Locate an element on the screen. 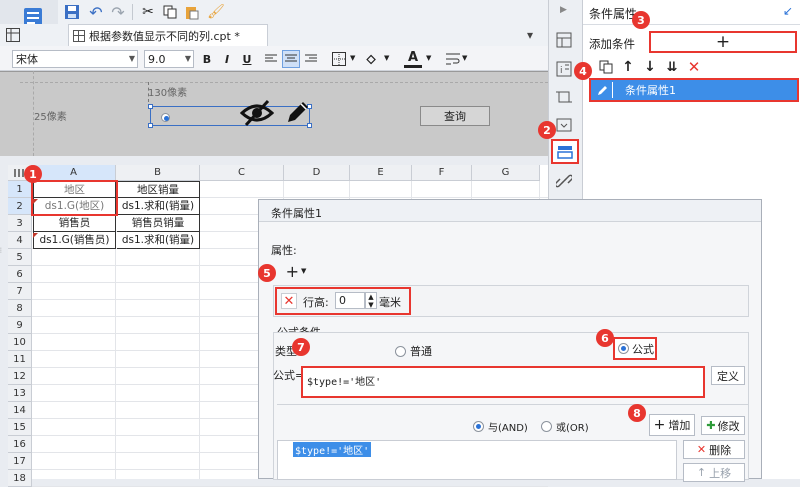  stepper-down-icon: ▼ is located at coordinates (370, 305).